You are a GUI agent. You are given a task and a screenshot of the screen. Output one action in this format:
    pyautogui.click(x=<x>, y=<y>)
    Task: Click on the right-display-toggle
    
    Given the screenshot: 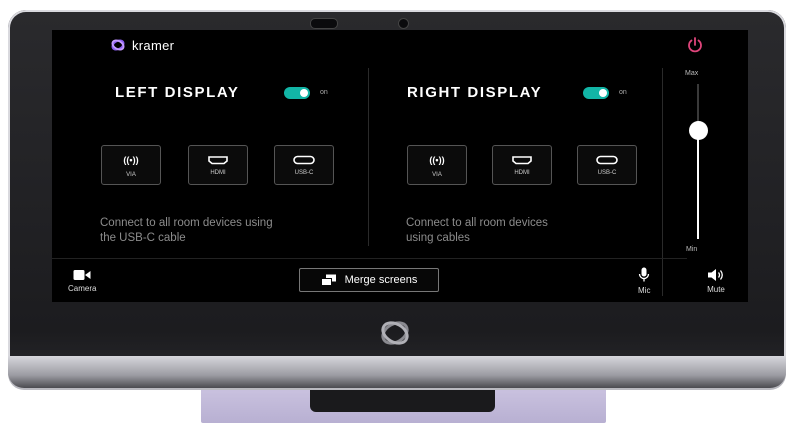 What is the action you would take?
    pyautogui.click(x=596, y=93)
    